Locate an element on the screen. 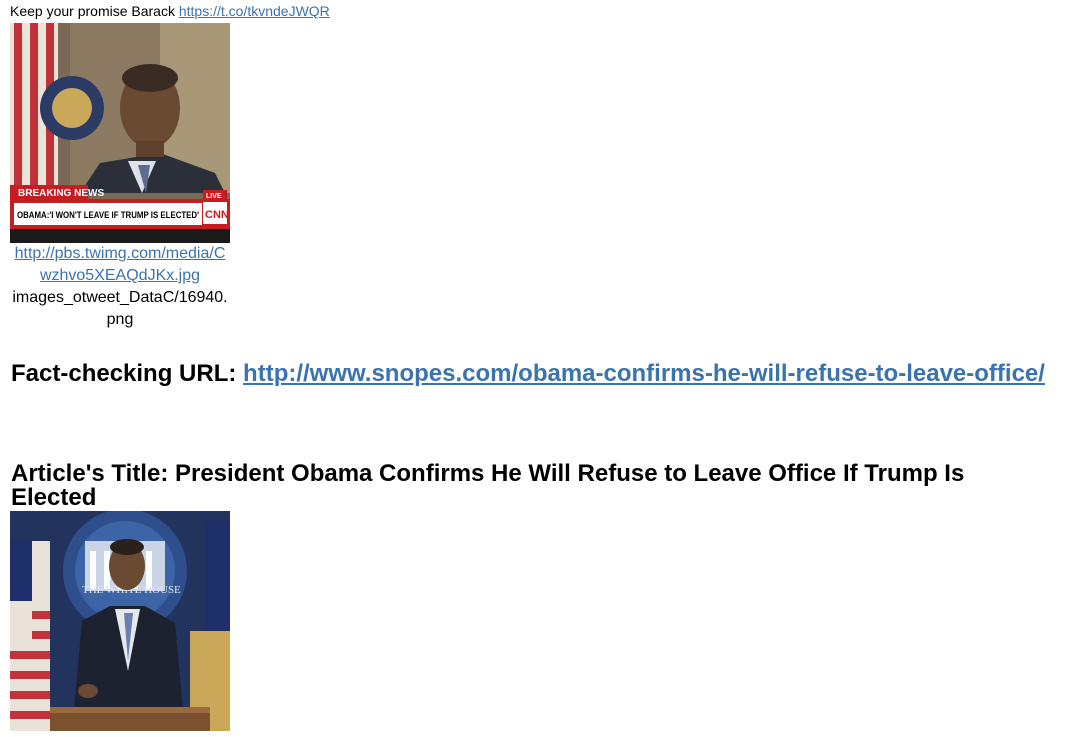  fact-check-label: Fact-checking URL: is located at coordinates (124, 373).